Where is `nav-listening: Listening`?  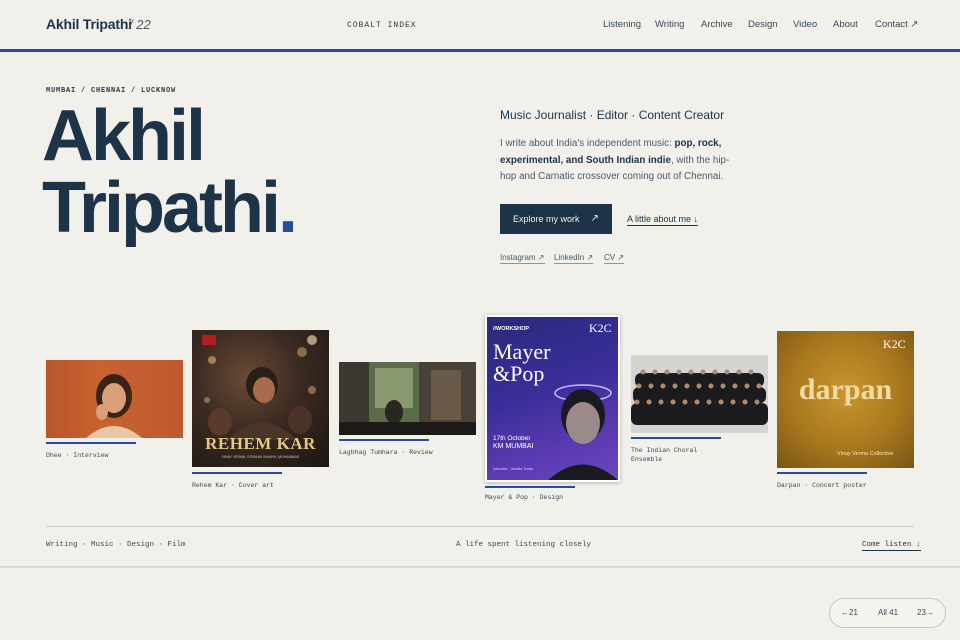 nav-listening: Listening is located at coordinates (622, 24).